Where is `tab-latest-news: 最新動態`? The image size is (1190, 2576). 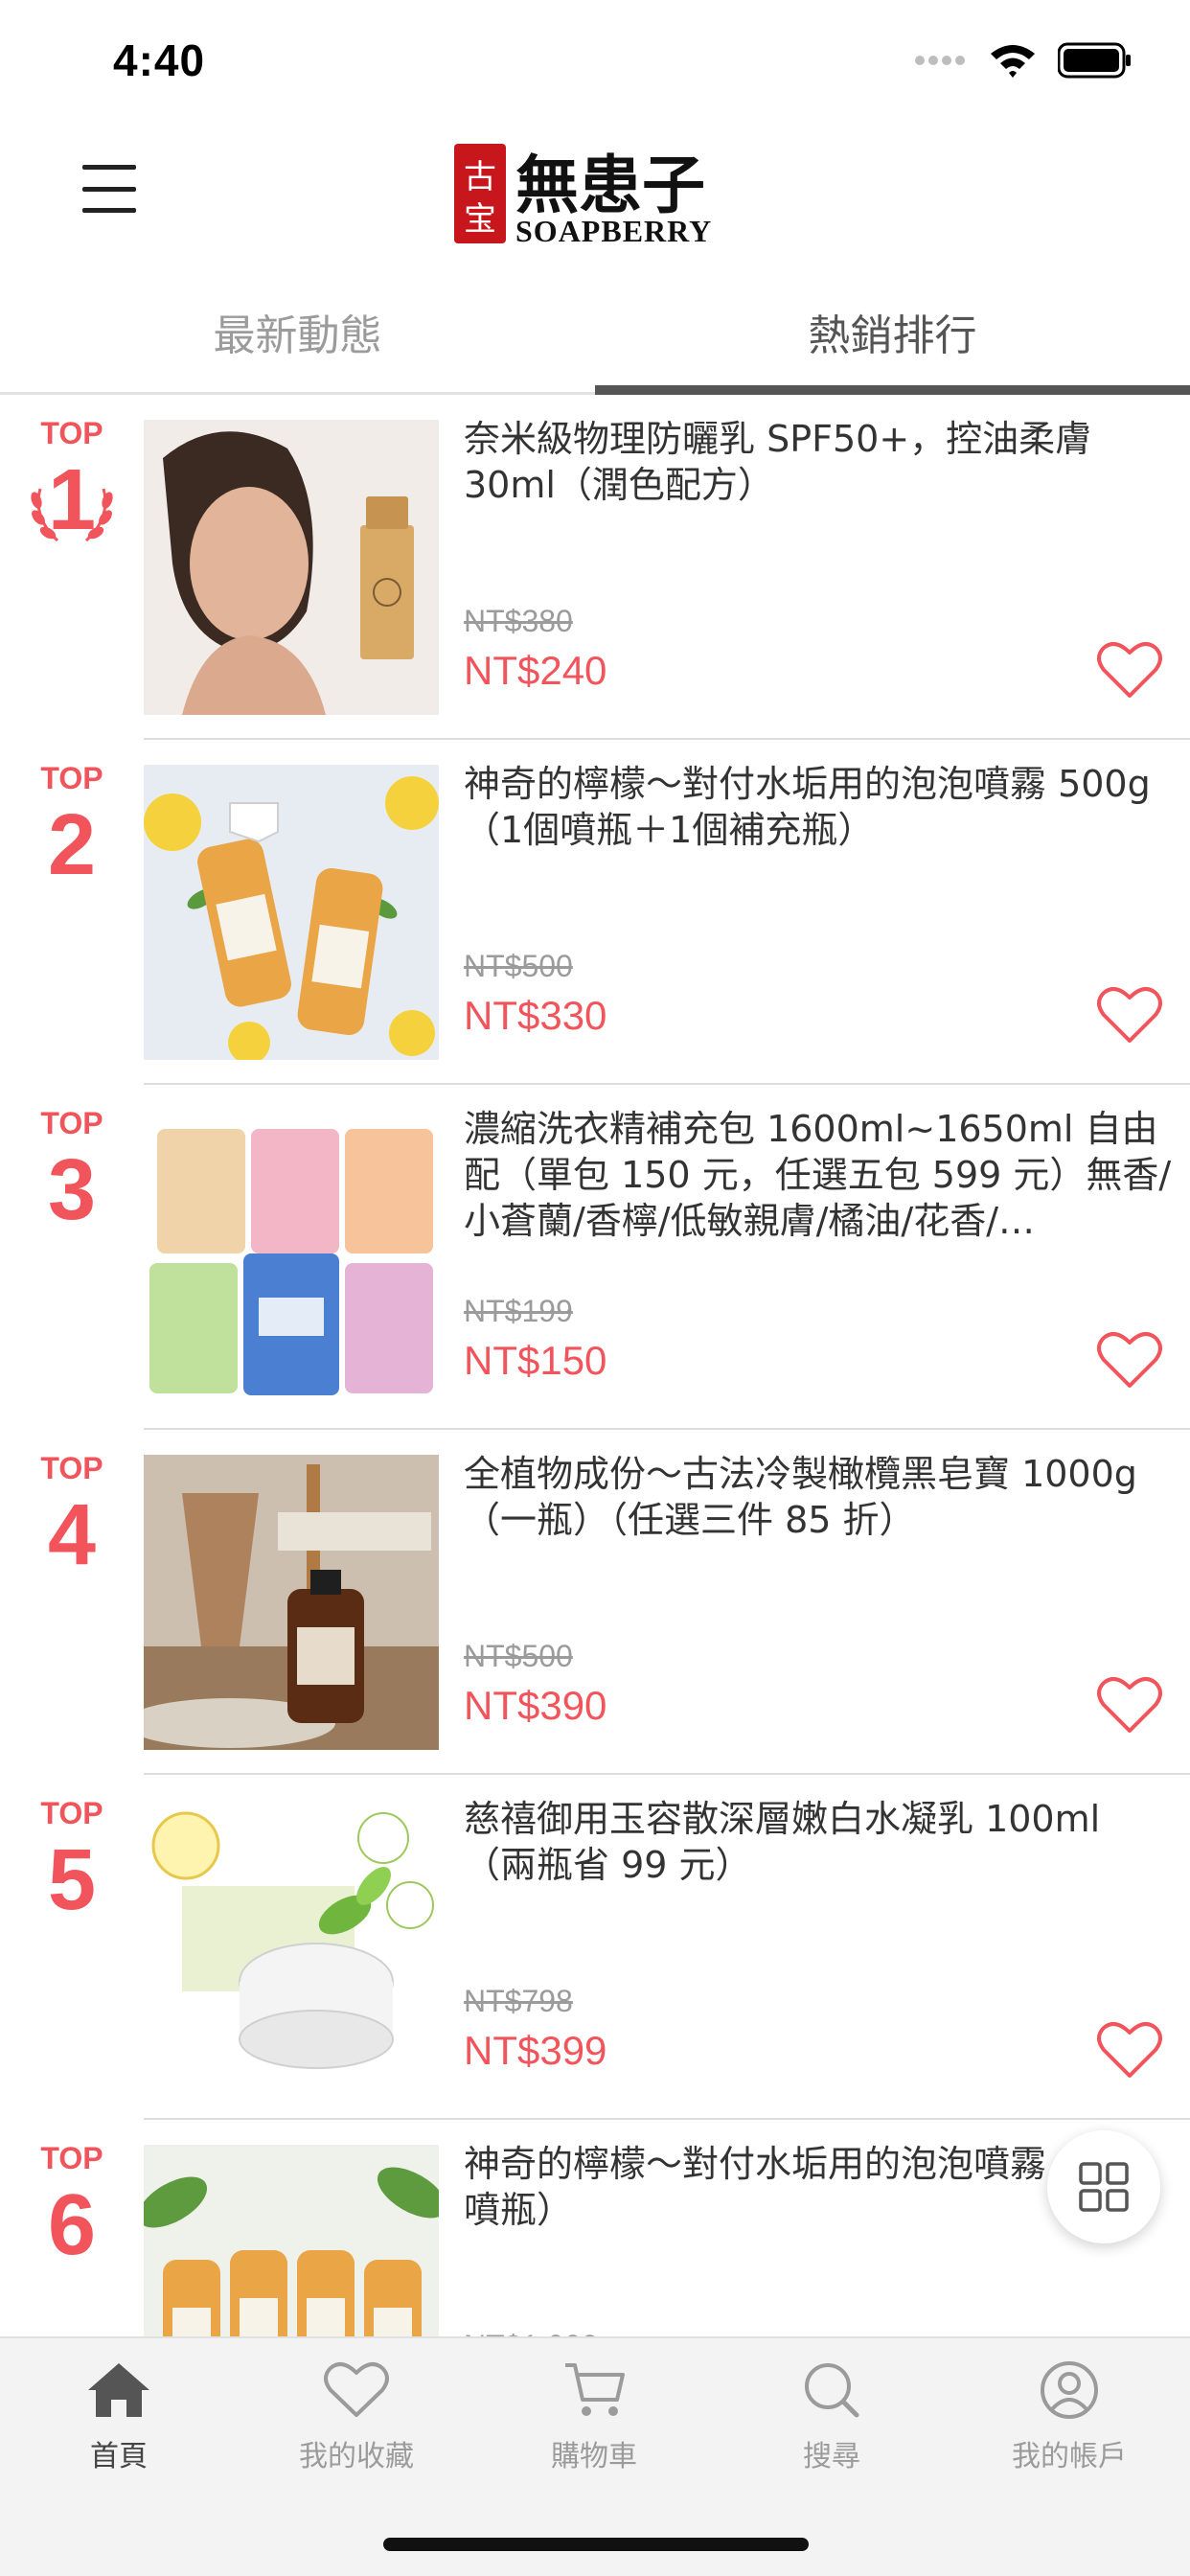 tab-latest-news: 最新動態 is located at coordinates (297, 331).